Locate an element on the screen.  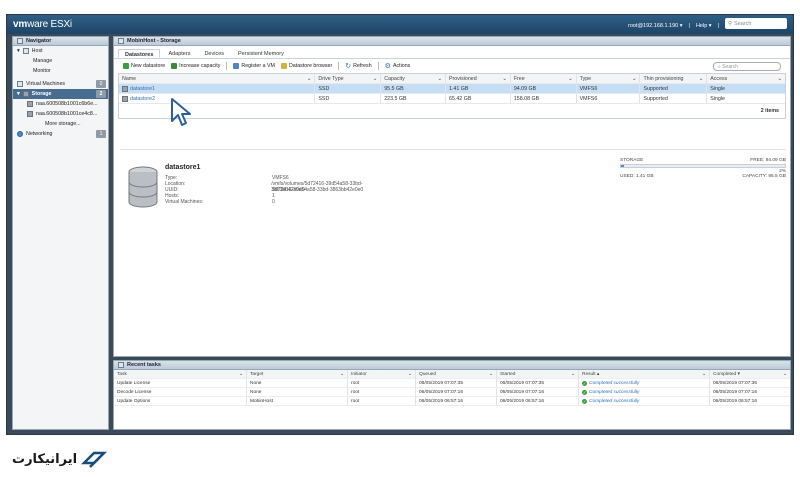
cell-target: MobinHost is located at coordinates (297, 401).